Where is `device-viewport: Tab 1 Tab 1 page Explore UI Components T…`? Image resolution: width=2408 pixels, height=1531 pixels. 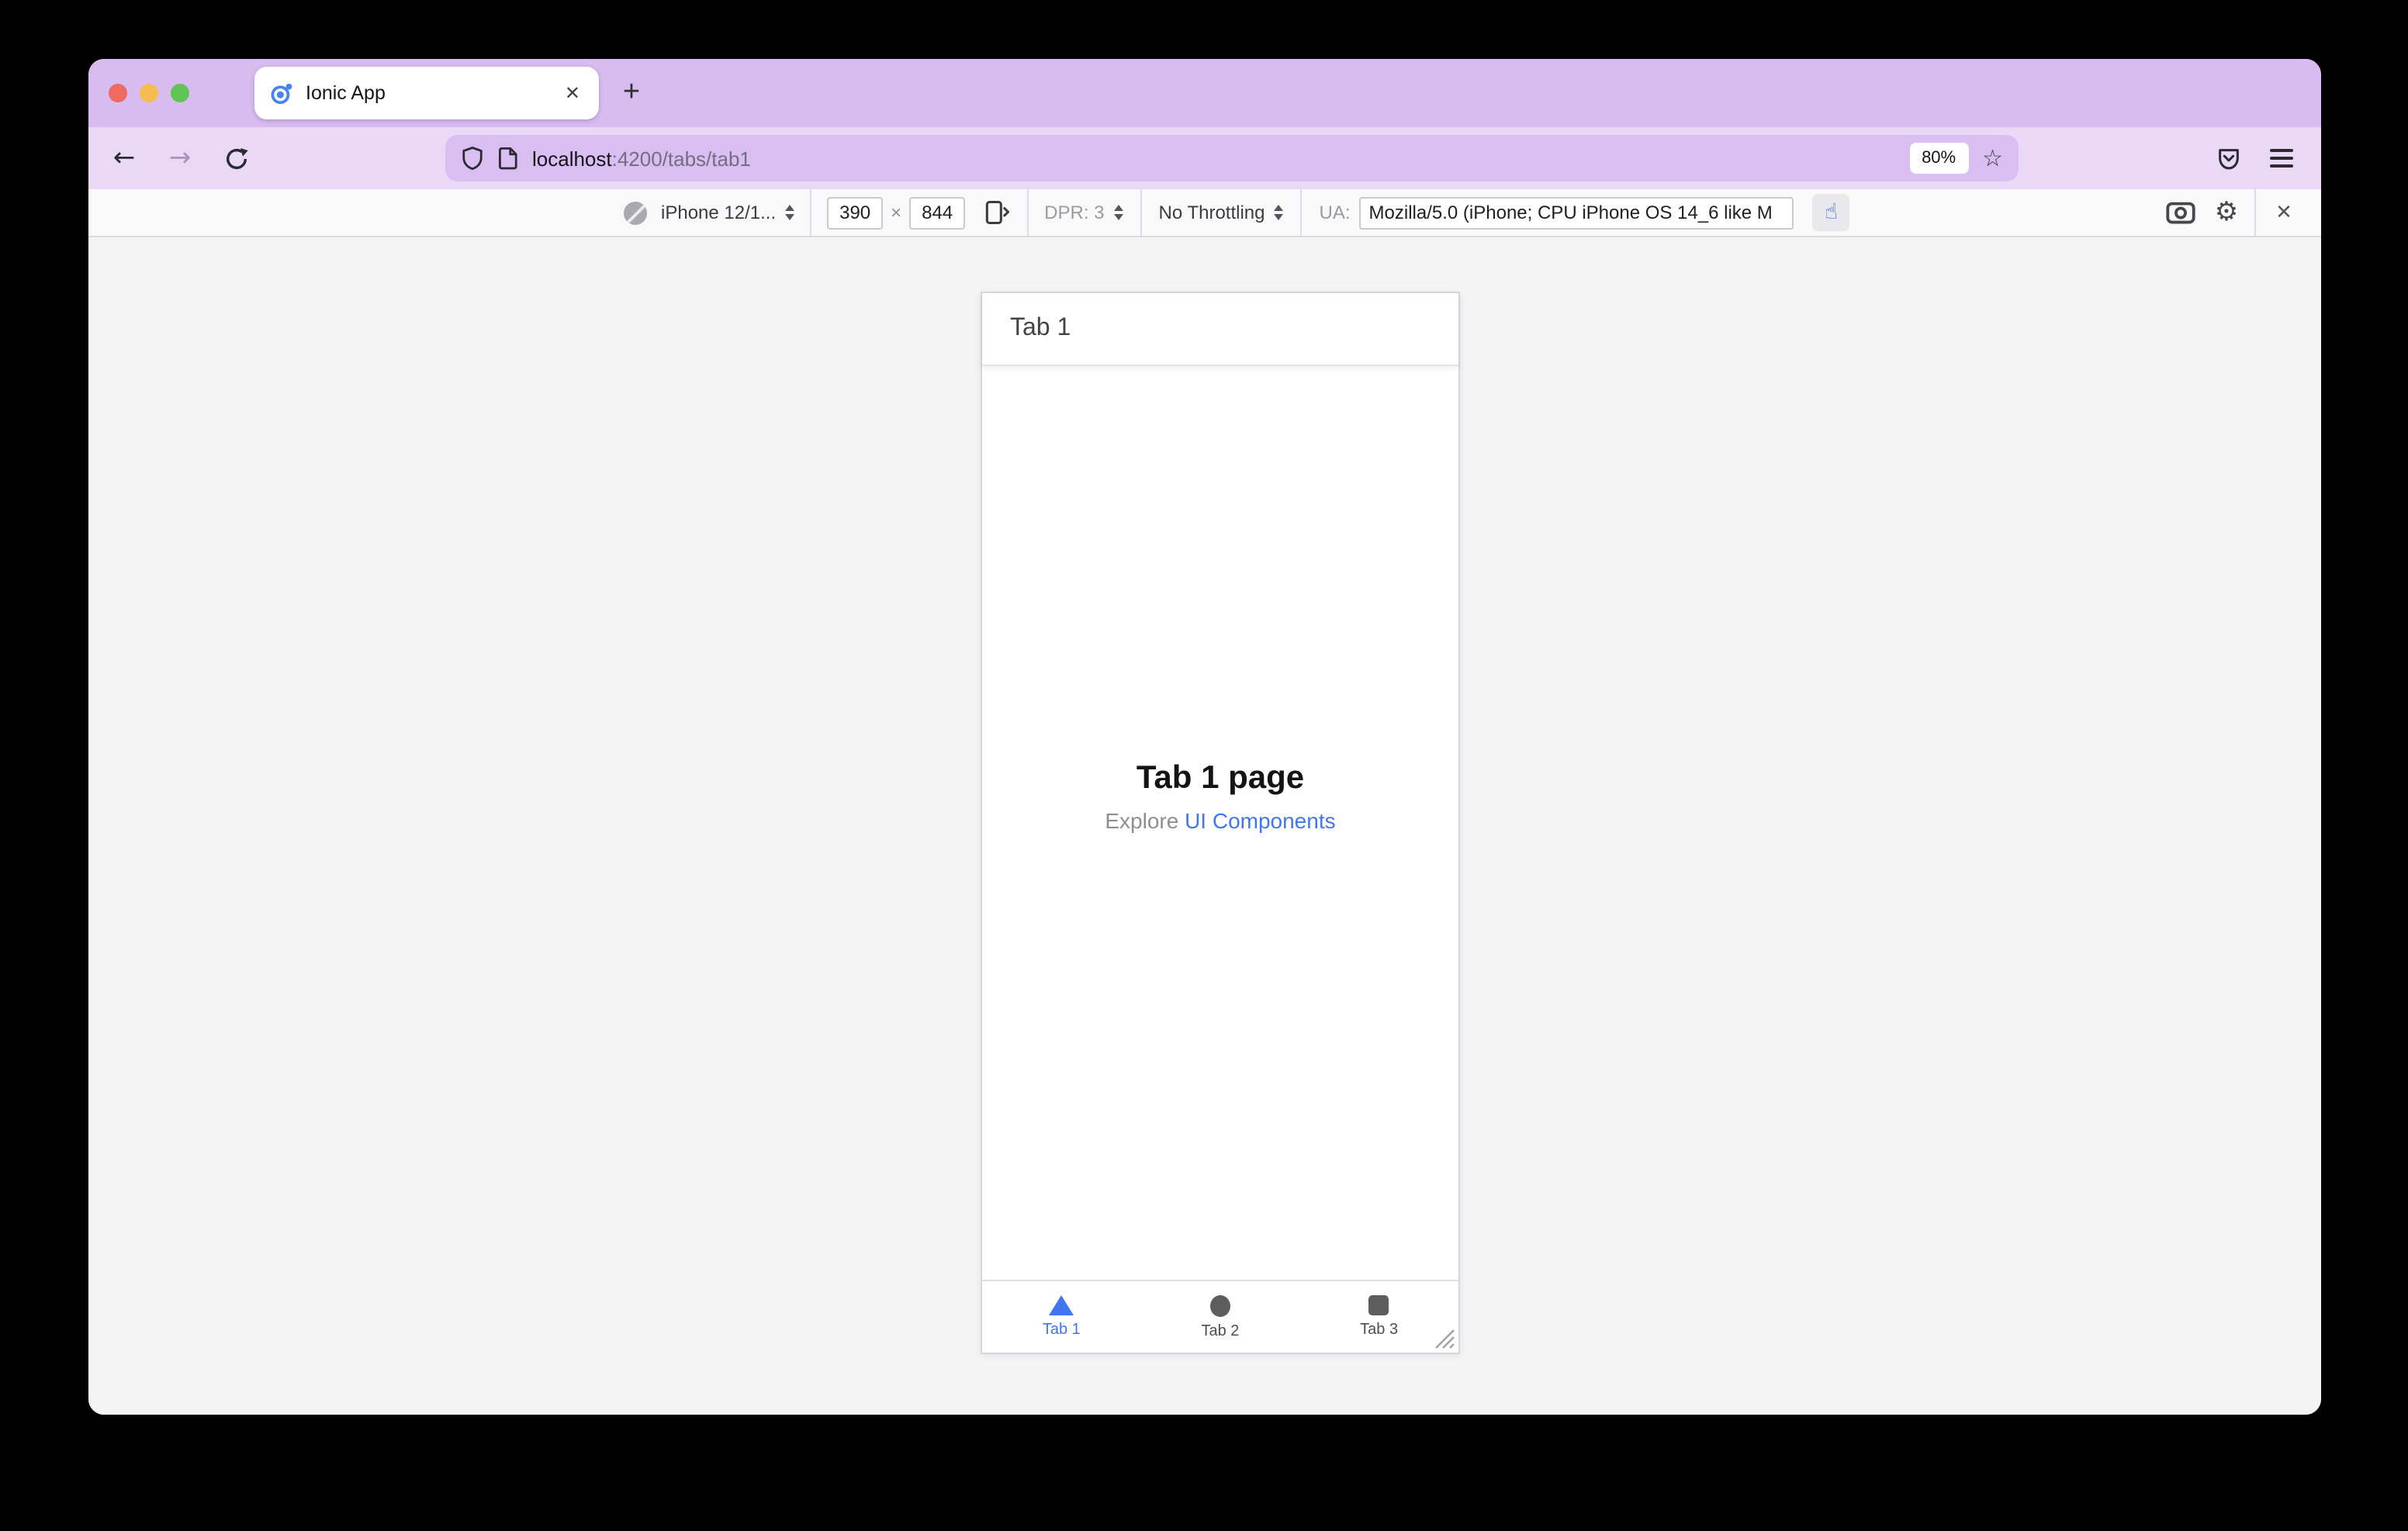 device-viewport: Tab 1 Tab 1 page Explore UI Components T… is located at coordinates (1220, 823).